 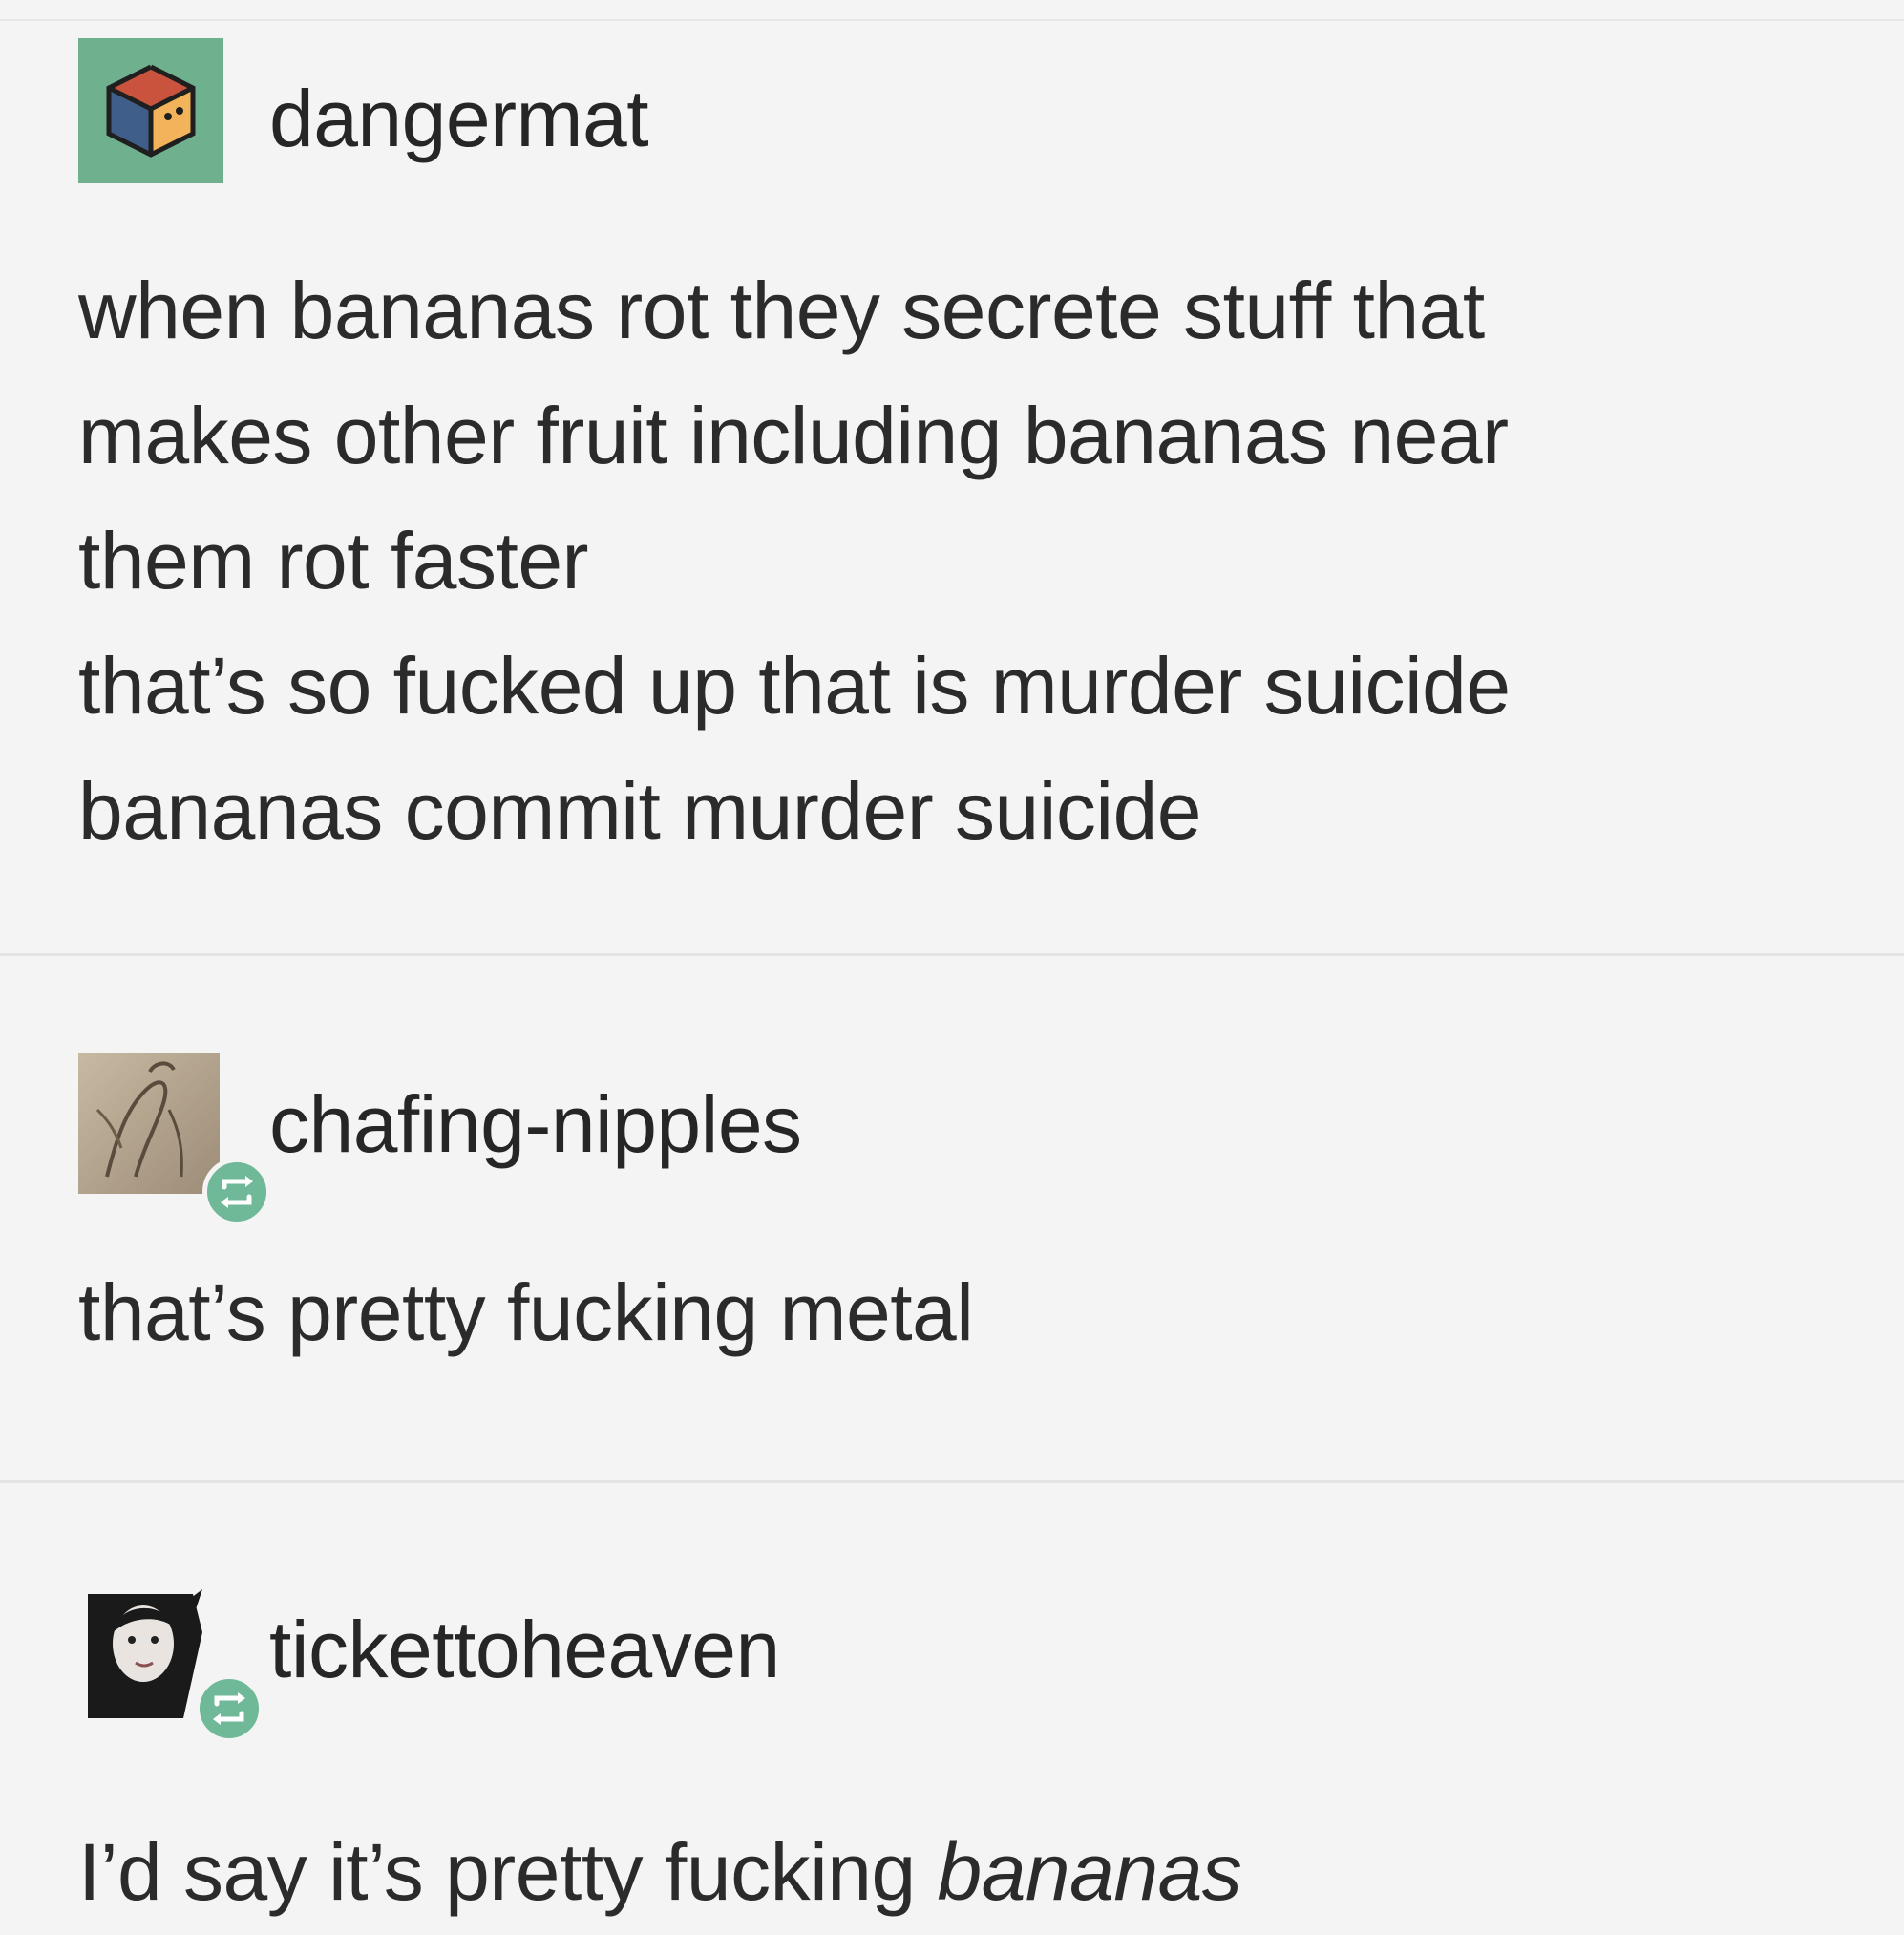 What do you see at coordinates (1090, 1872) in the screenshot?
I see `post-text-emphasis: bananas` at bounding box center [1090, 1872].